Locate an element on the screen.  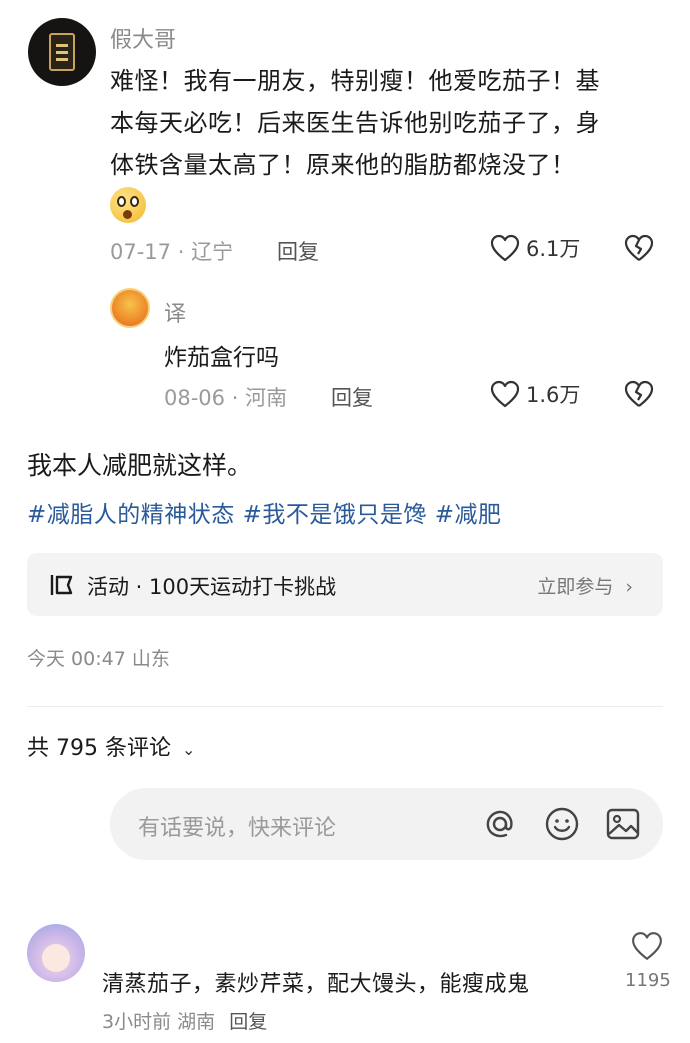
post-meta: 今天 00:47 山东 is located at coordinates (98, 657).